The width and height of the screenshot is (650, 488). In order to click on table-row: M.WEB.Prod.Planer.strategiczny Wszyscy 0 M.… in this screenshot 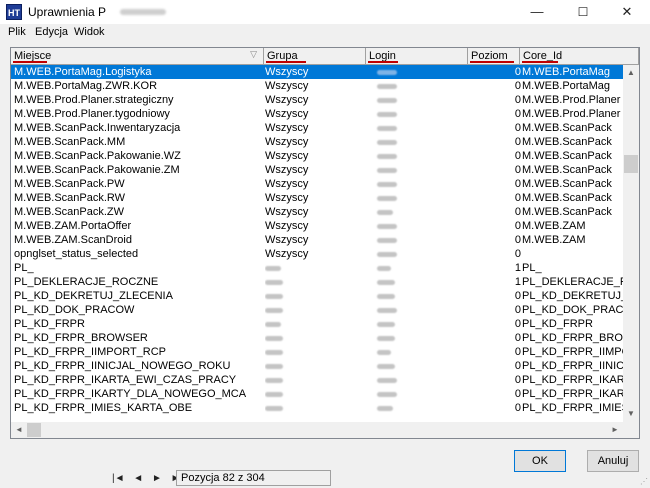, I will do `click(317, 100)`.